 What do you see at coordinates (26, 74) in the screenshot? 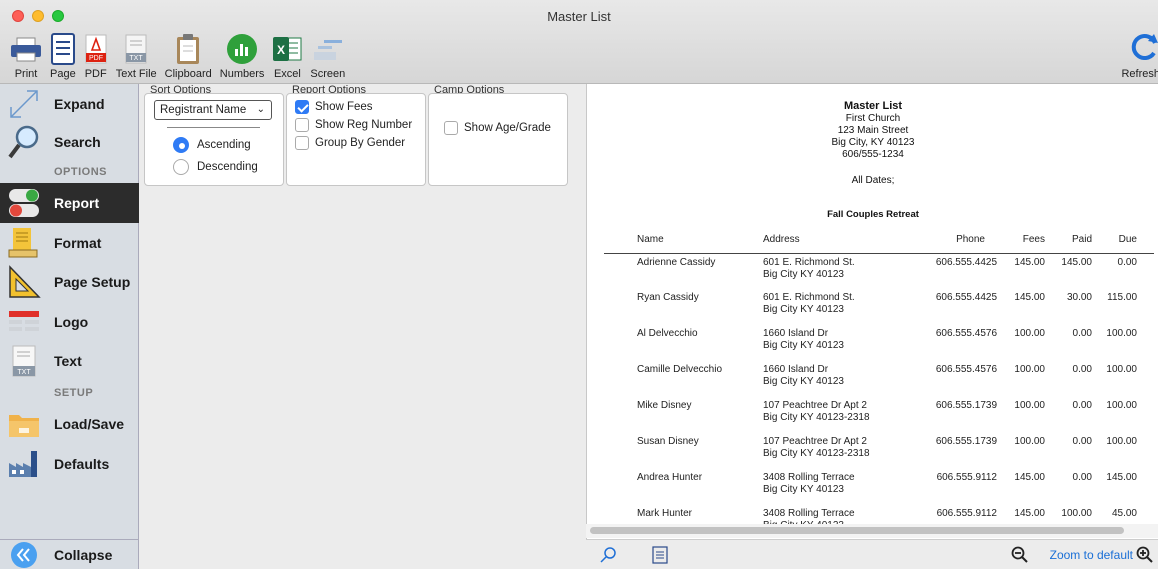
I see `print-label: Print` at bounding box center [26, 74].